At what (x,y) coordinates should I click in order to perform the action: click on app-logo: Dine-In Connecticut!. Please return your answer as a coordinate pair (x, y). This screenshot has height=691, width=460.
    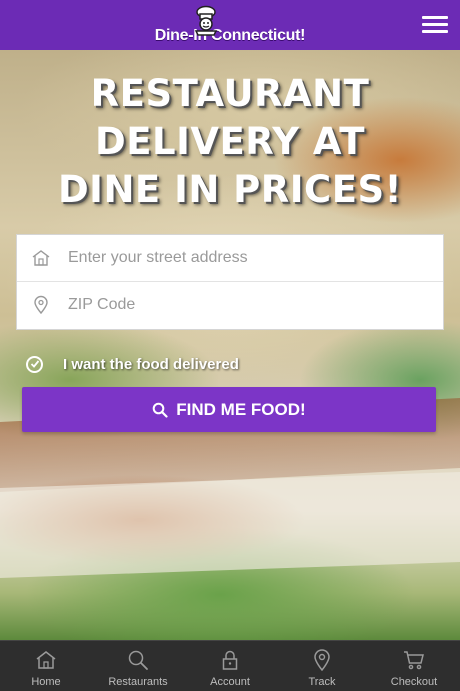
    Looking at the image, I should click on (230, 25).